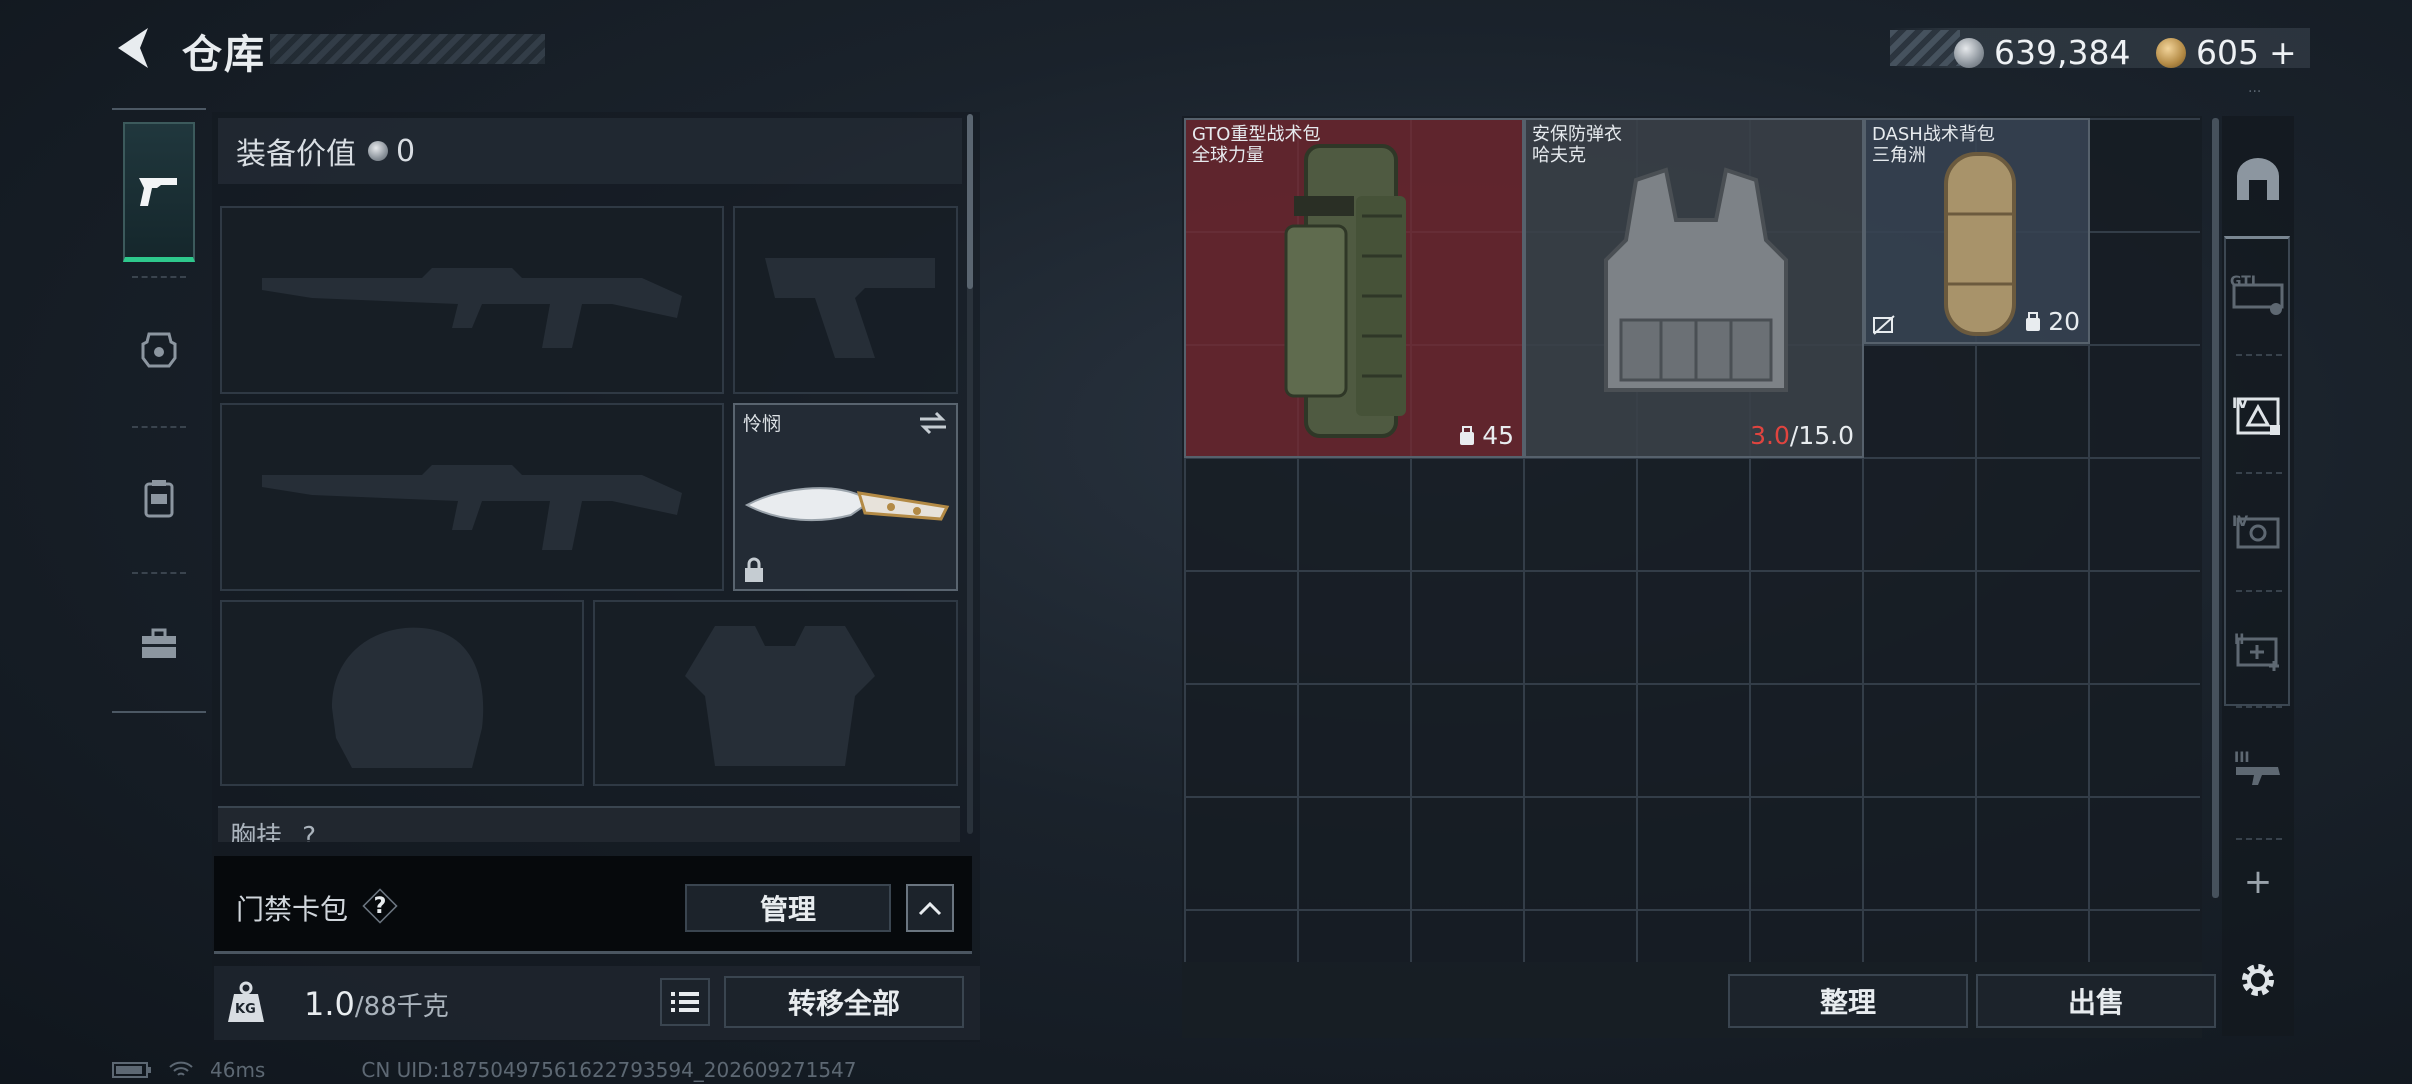  What do you see at coordinates (1696, 279) in the screenshot?
I see `armor-vest-image` at bounding box center [1696, 279].